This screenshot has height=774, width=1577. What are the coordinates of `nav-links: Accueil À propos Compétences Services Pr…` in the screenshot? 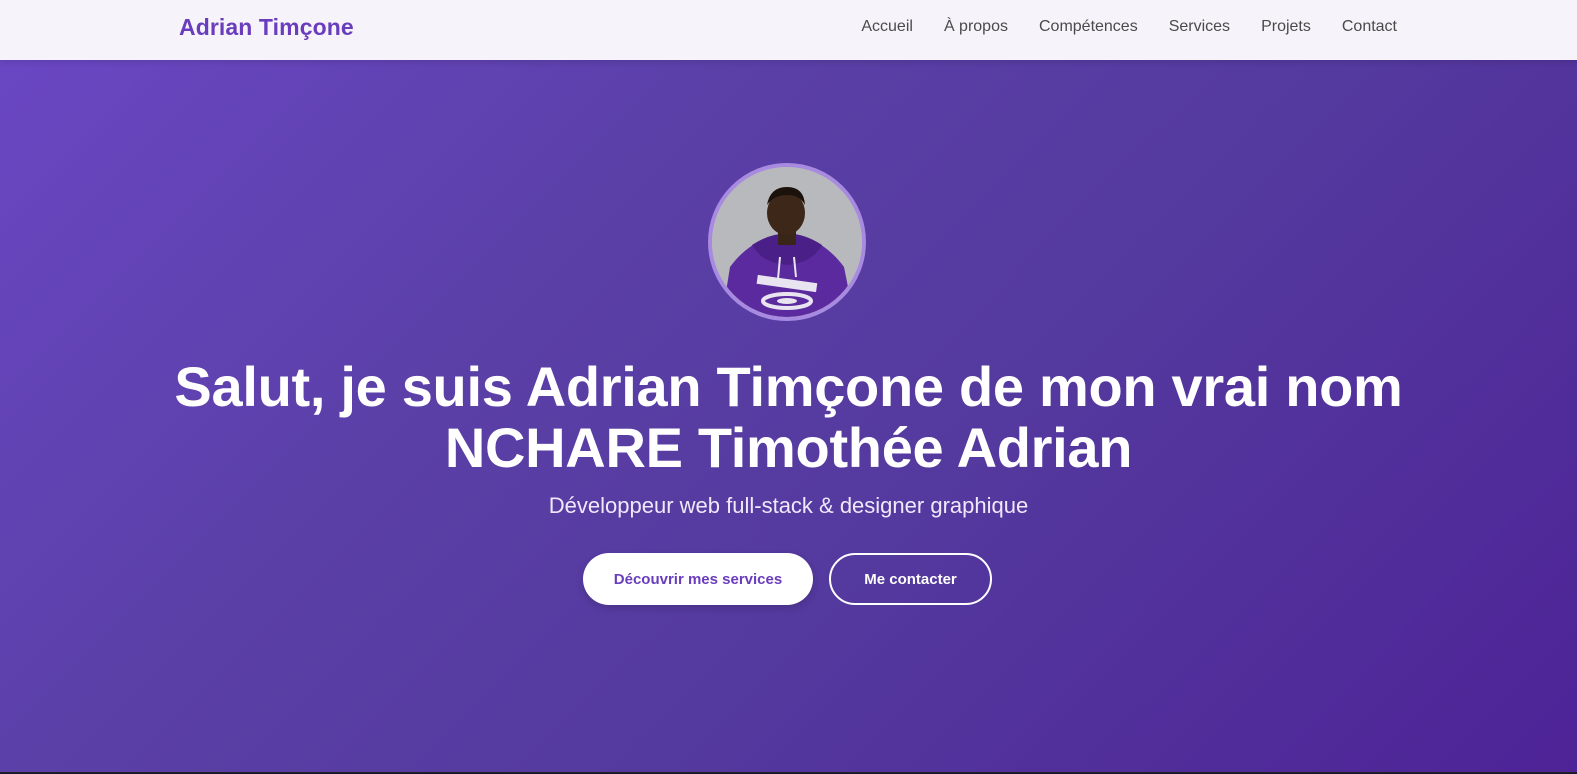 It's located at (1129, 27).